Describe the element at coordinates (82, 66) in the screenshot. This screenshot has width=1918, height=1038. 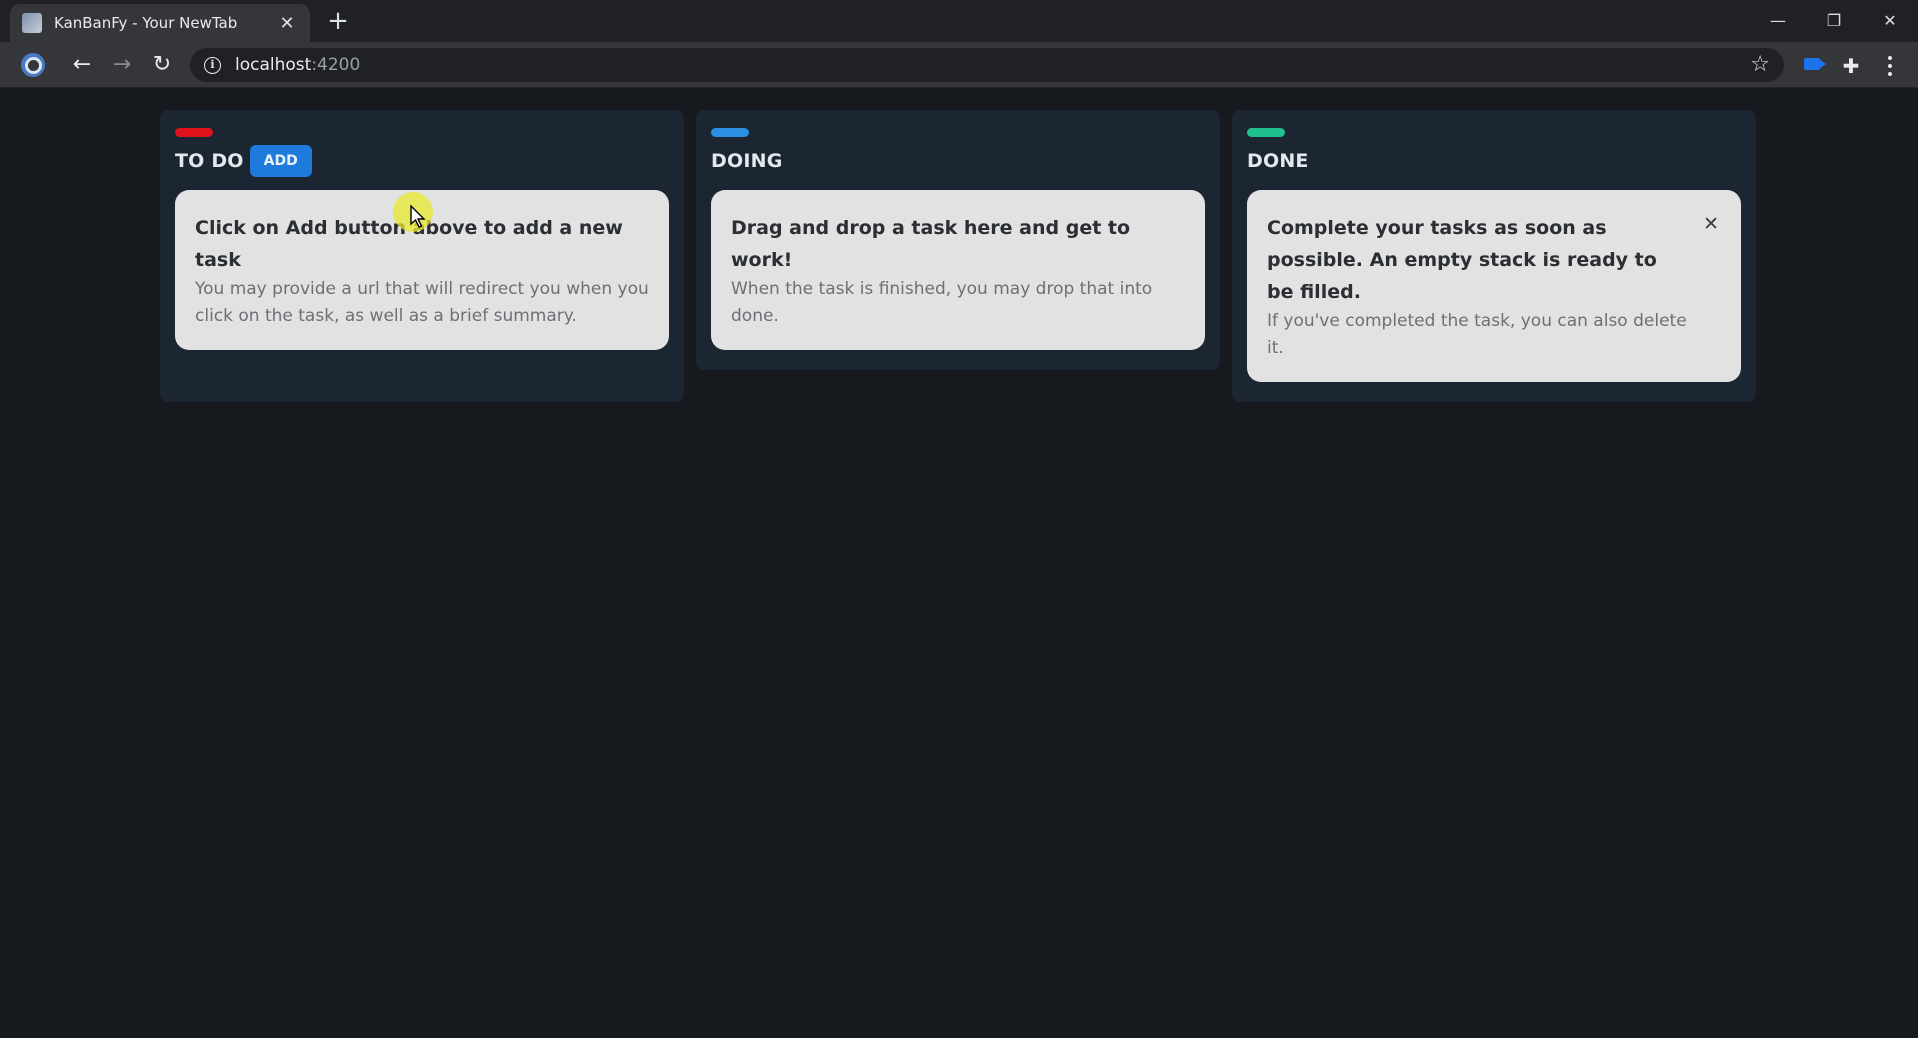
I see `back-icon: ←` at that location.